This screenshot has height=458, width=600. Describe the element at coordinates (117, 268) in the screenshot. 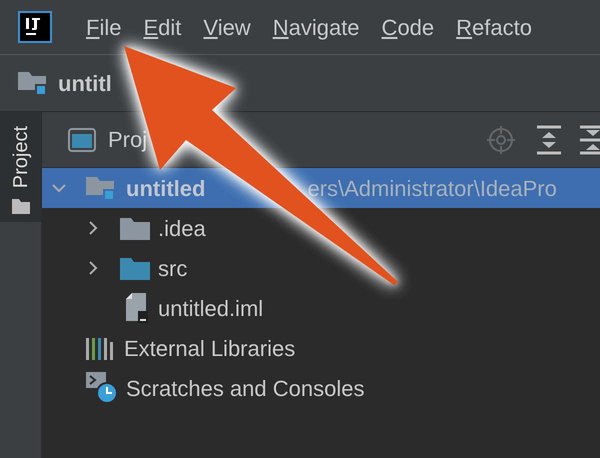

I see `tree-row: src` at that location.